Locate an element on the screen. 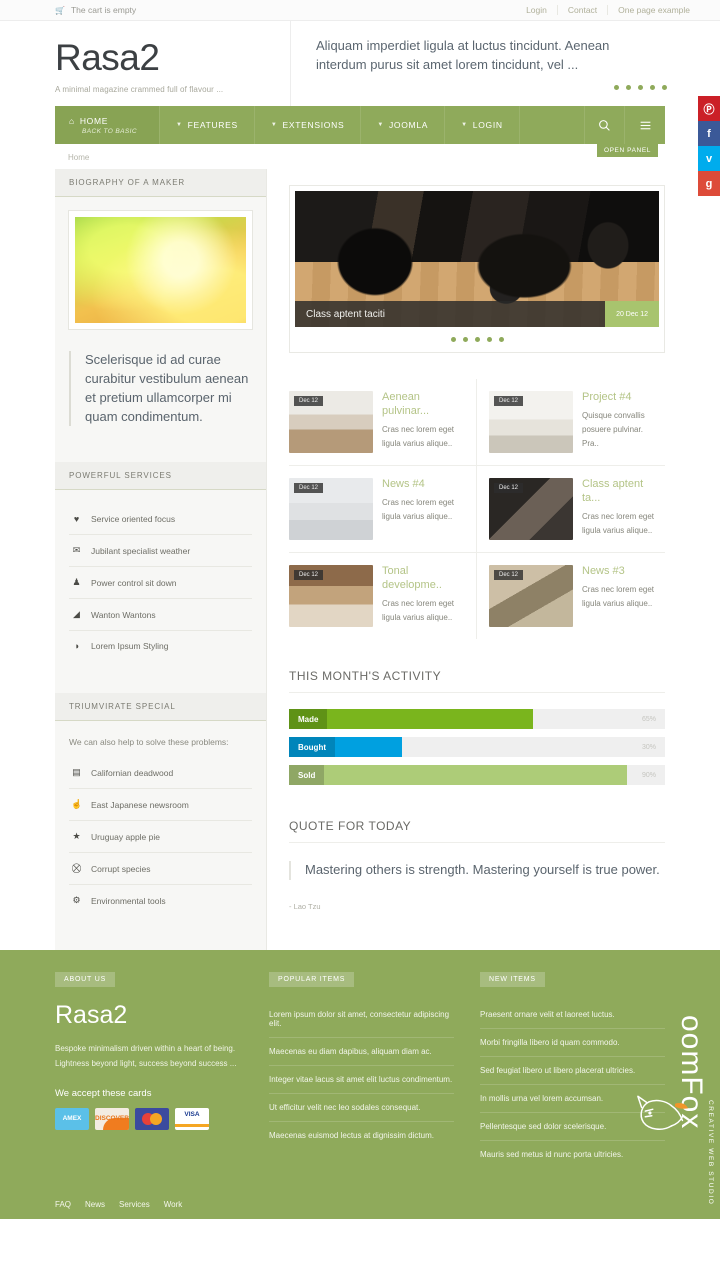 The image size is (720, 1281). list-item: ★ Uruguay apple pie is located at coordinates (160, 837).